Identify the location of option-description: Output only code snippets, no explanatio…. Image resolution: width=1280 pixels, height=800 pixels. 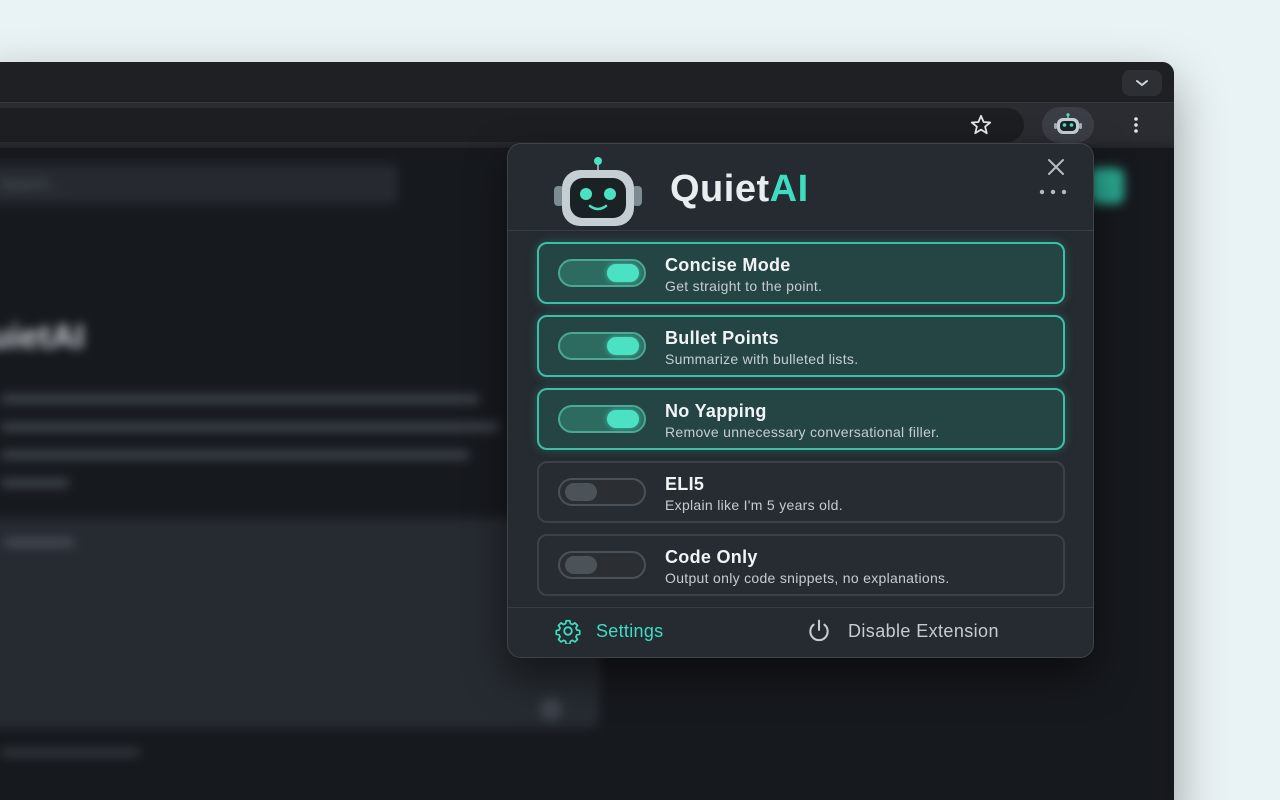
(807, 578).